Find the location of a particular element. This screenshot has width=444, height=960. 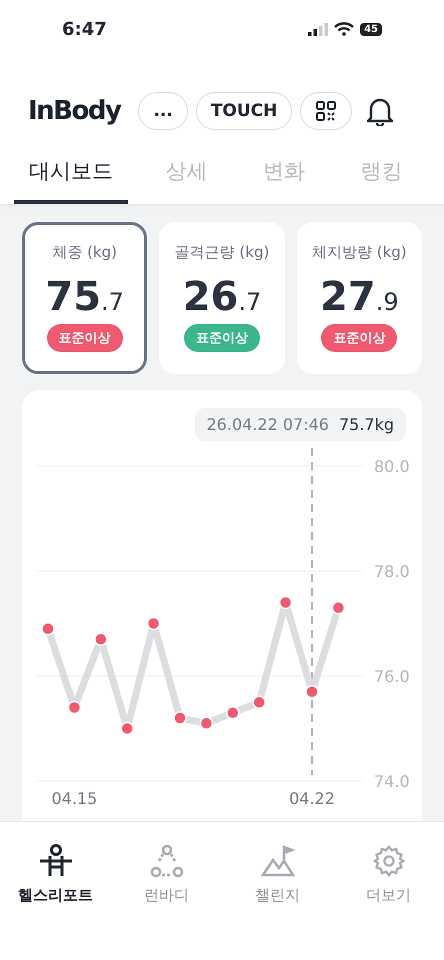

metric-card: 체중 (kg) 75.7 표준이상 is located at coordinates (85, 298).